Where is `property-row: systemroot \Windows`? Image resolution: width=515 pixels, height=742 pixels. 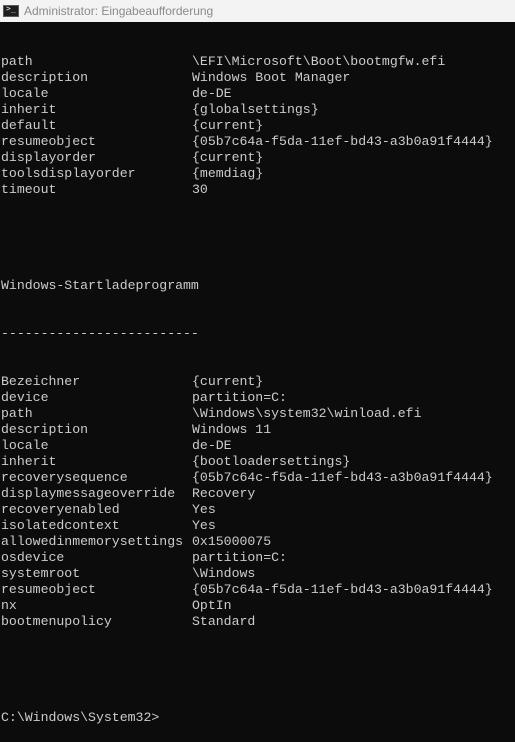
property-row: systemroot \Windows is located at coordinates (258, 574).